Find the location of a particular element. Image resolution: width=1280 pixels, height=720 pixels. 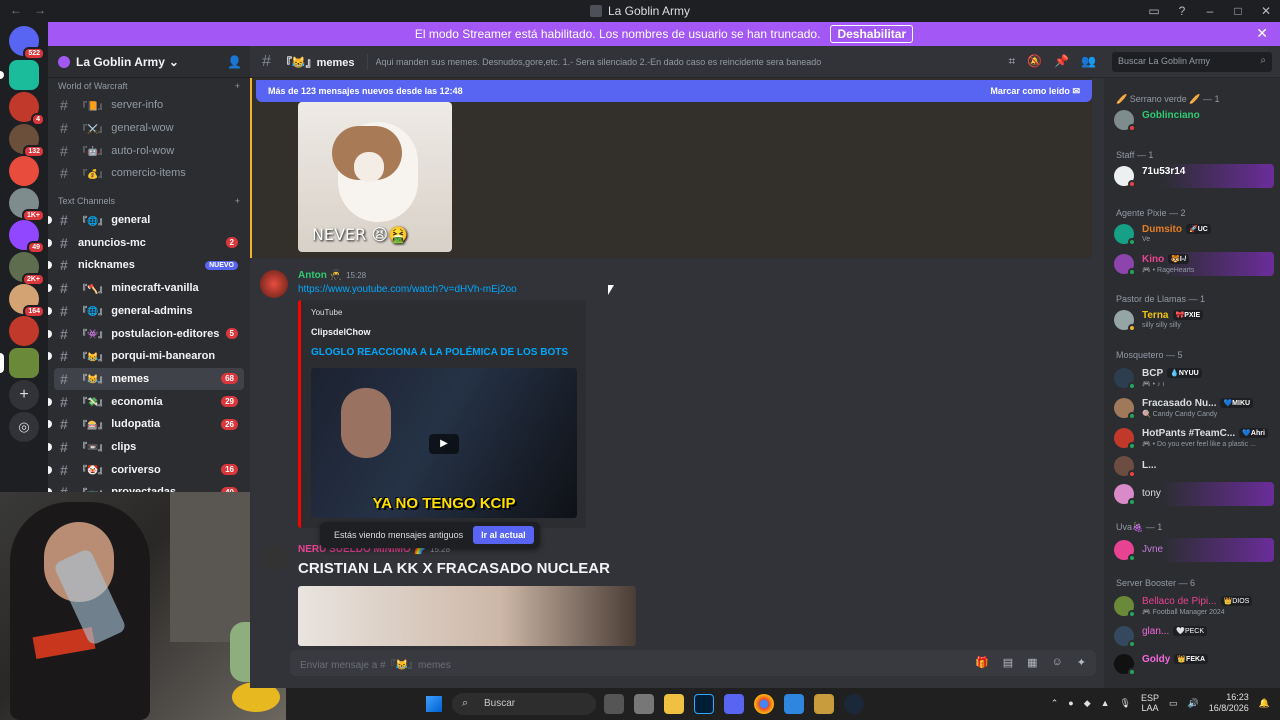

channel-economia: # 『💸』 economía 29 is located at coordinates (146, 401).